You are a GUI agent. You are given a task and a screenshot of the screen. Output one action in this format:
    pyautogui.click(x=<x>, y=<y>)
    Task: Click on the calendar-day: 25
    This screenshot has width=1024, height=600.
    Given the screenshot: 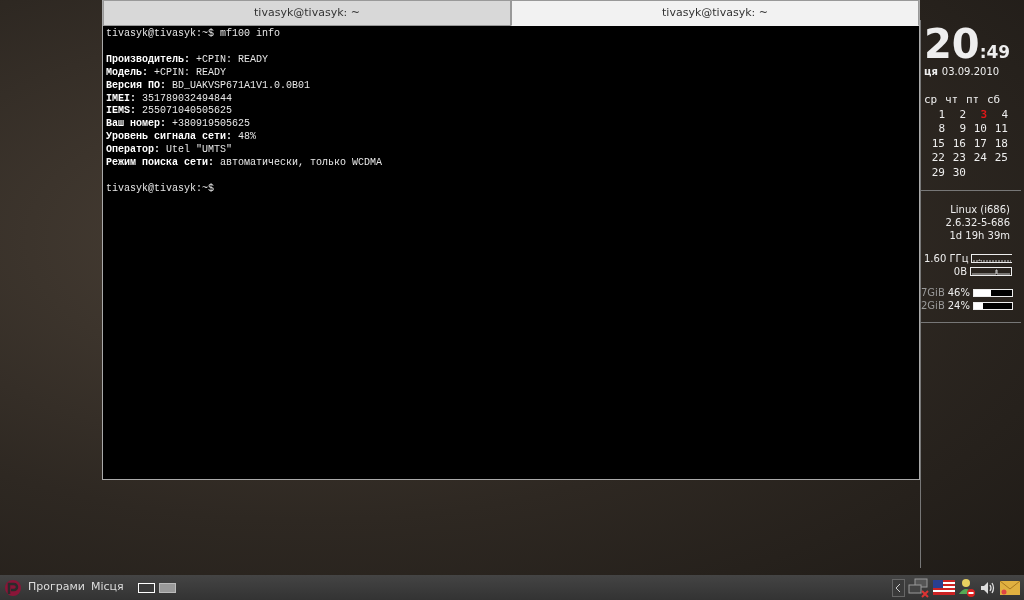 What is the action you would take?
    pyautogui.click(x=997, y=158)
    